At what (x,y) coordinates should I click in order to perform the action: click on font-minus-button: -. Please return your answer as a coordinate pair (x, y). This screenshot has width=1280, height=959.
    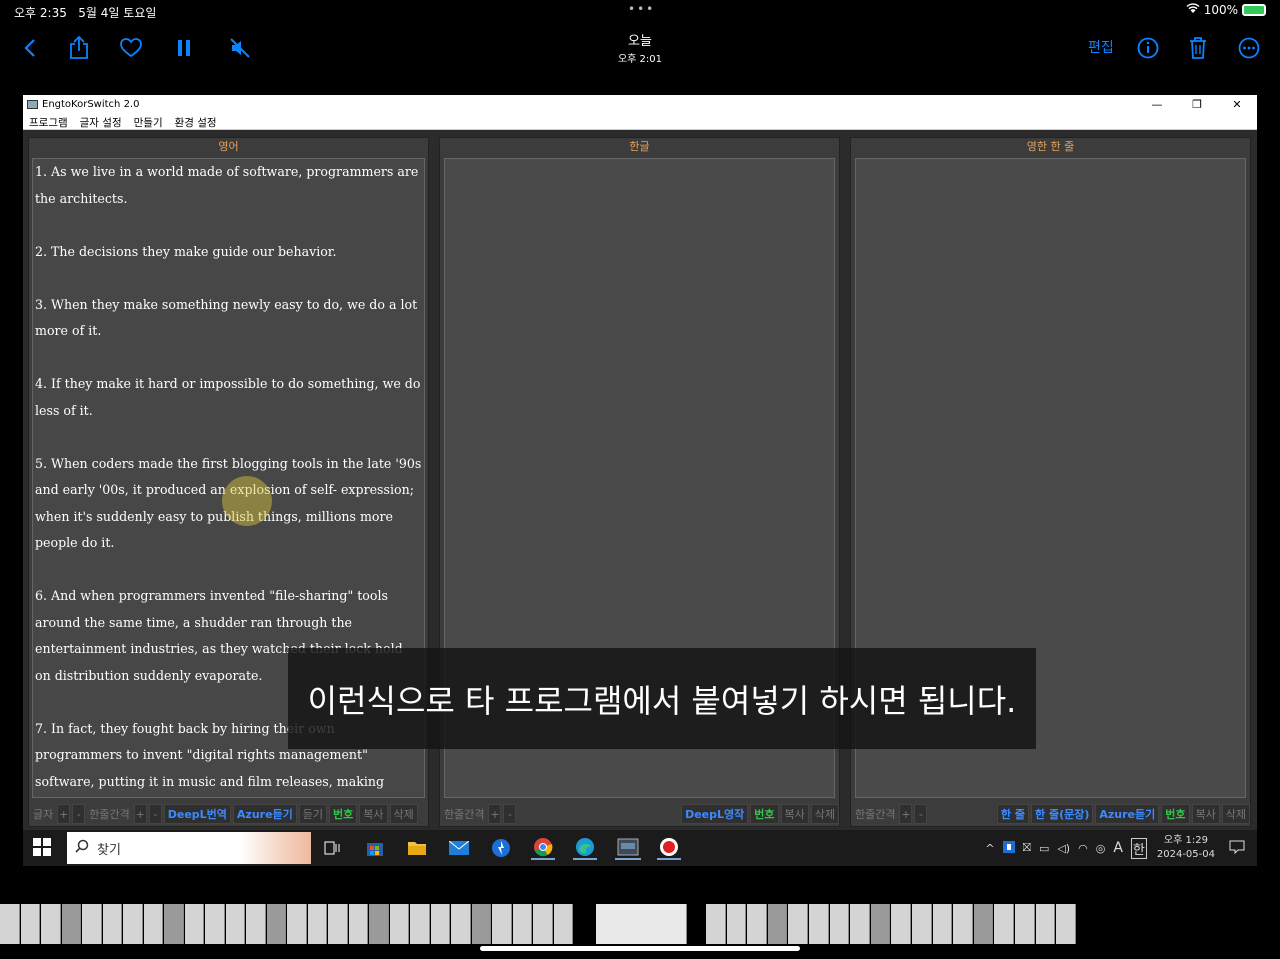
    Looking at the image, I should click on (79, 814).